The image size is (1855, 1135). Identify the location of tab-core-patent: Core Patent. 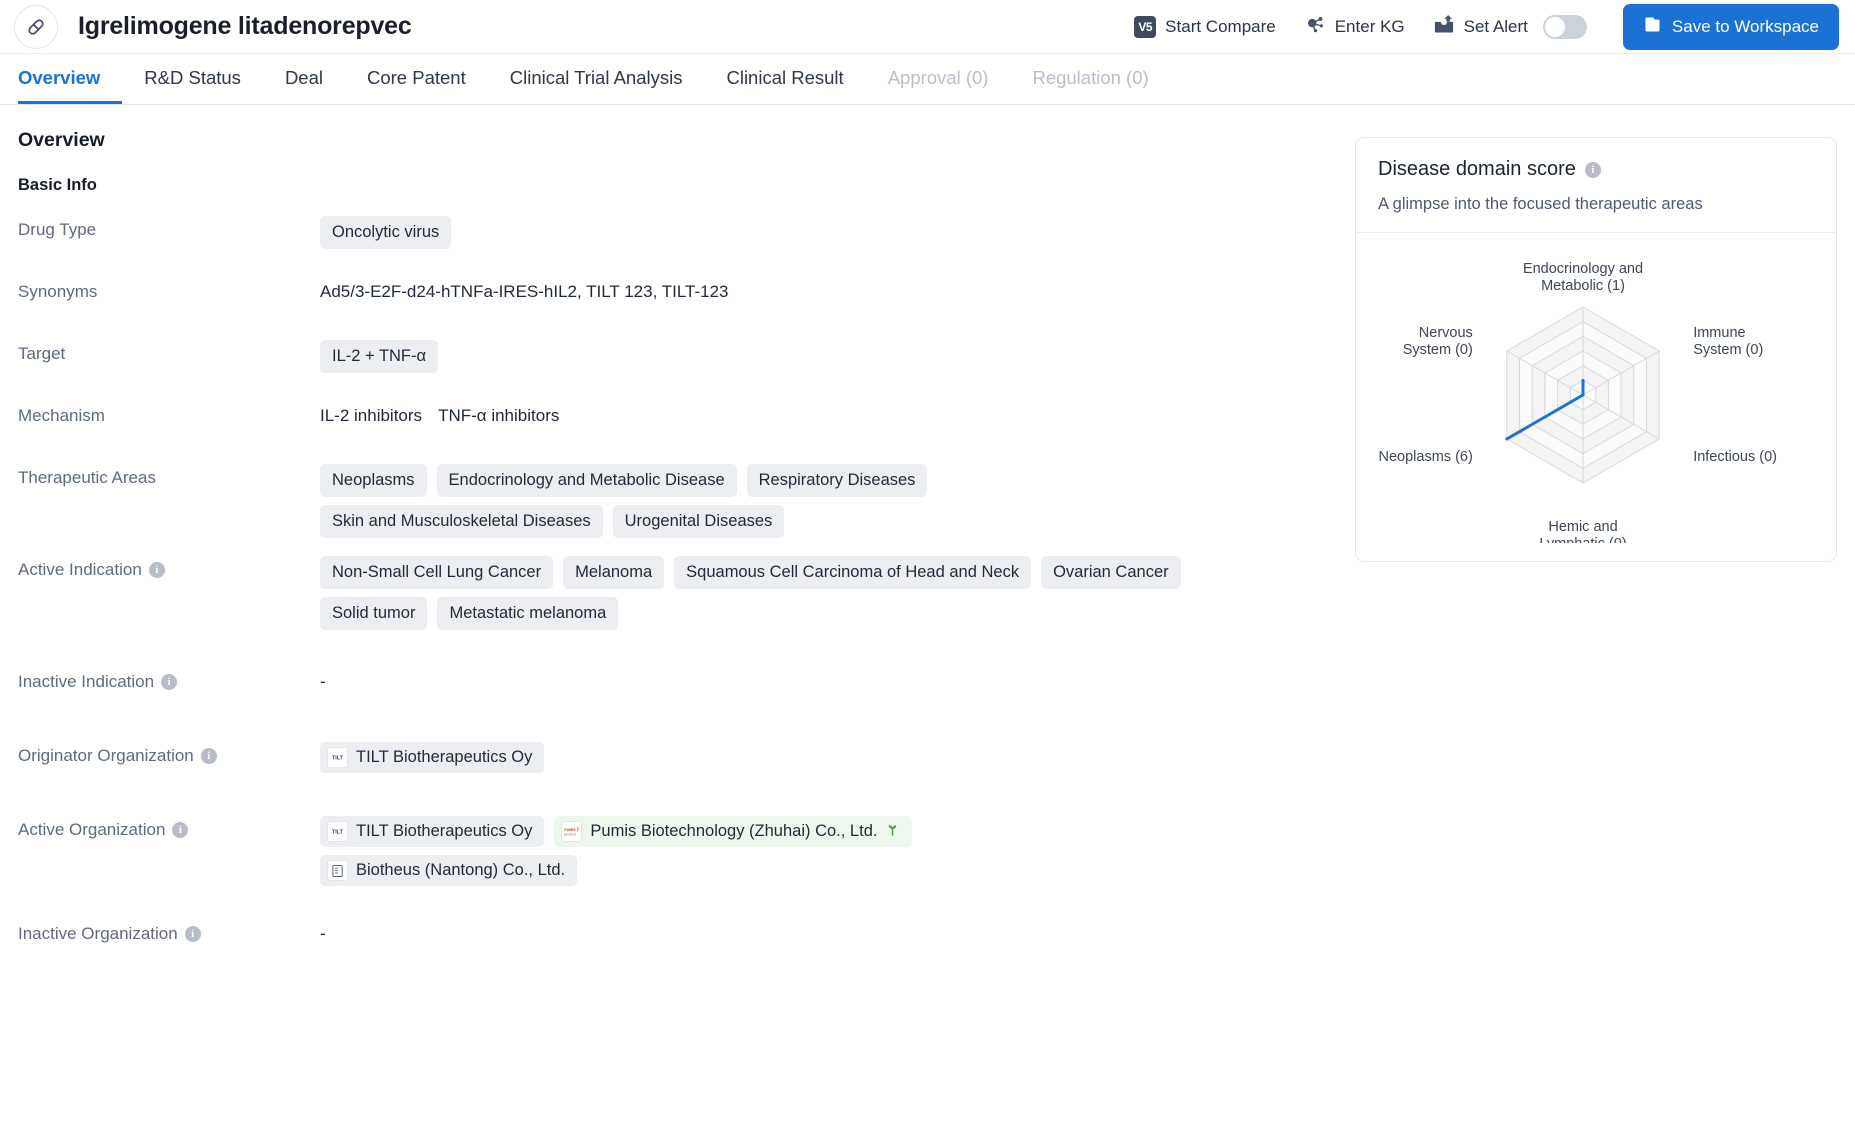
(416, 79).